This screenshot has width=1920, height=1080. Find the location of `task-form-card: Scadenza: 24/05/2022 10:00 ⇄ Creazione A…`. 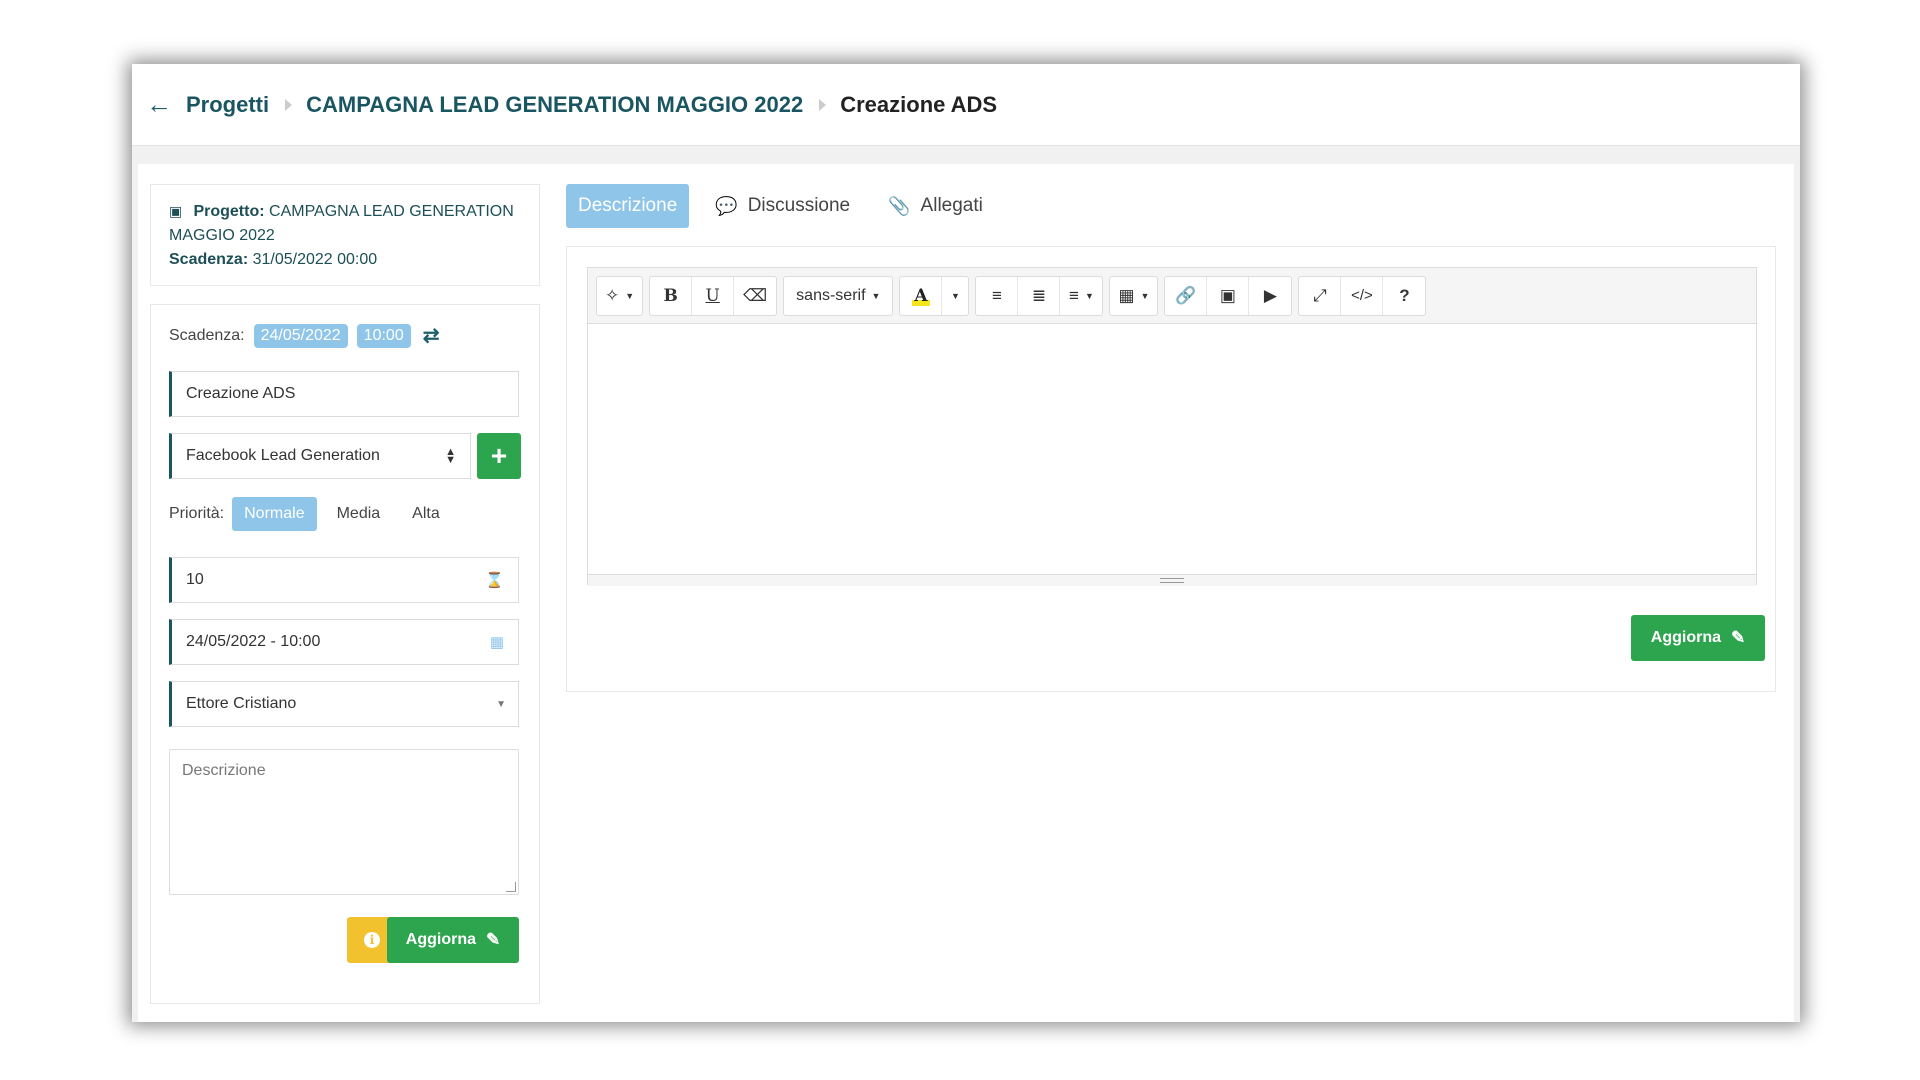

task-form-card: Scadenza: 24/05/2022 10:00 ⇄ Creazione A… is located at coordinates (345, 654).